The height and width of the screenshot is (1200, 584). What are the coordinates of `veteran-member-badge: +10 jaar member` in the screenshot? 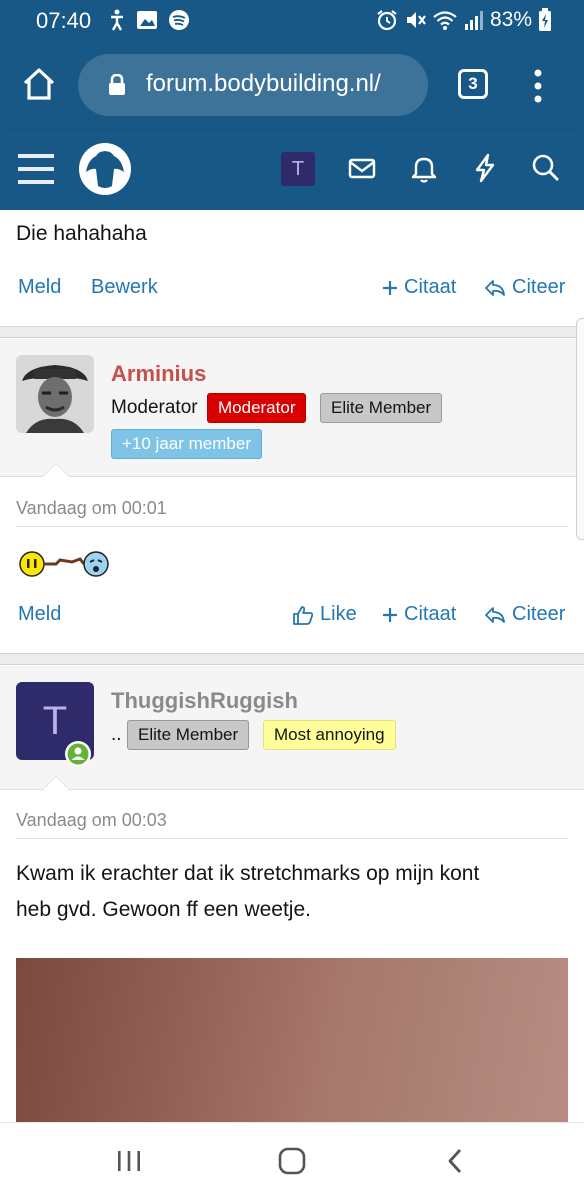 It's located at (186, 444).